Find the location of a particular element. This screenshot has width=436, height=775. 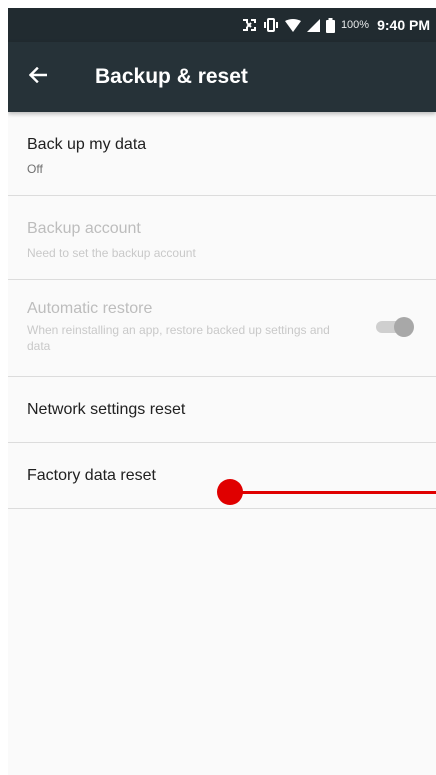

app-bar: Backup & reset is located at coordinates (222, 77).